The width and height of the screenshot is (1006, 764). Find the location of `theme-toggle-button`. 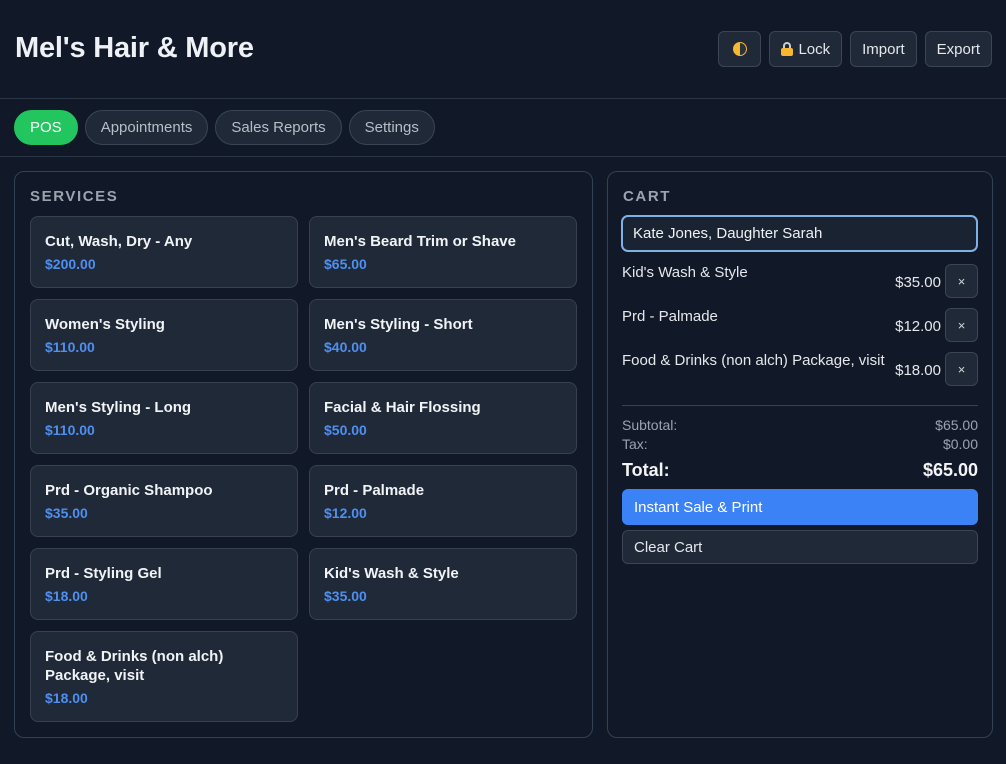

theme-toggle-button is located at coordinates (740, 49).